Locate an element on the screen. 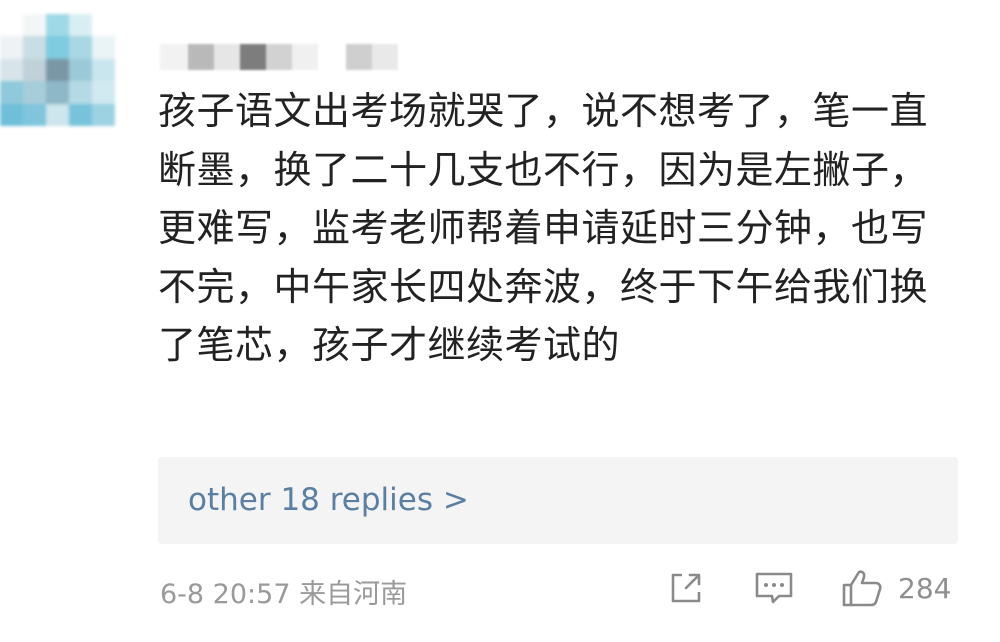  comment-icon is located at coordinates (774, 588).